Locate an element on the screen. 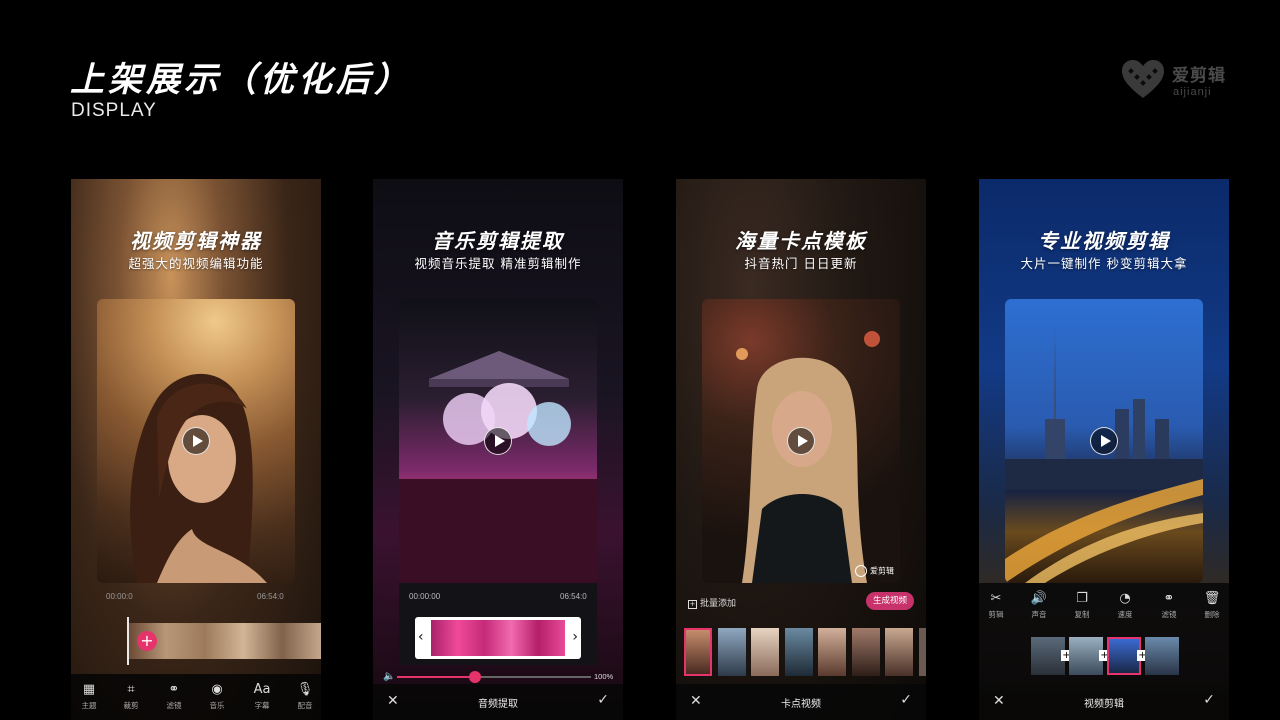  tool-cut: ✂ 剪辑 is located at coordinates (996, 605).